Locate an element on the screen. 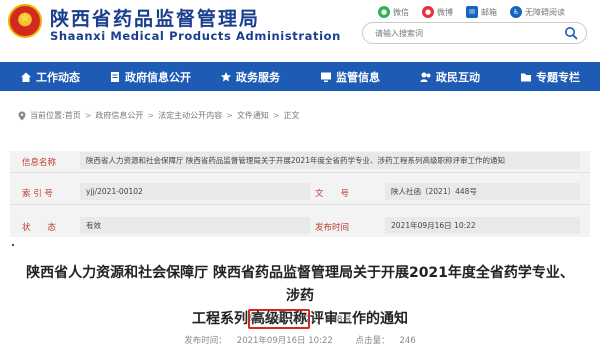  site-title-english: Shaanxi Medical Products Administration is located at coordinates (195, 36).